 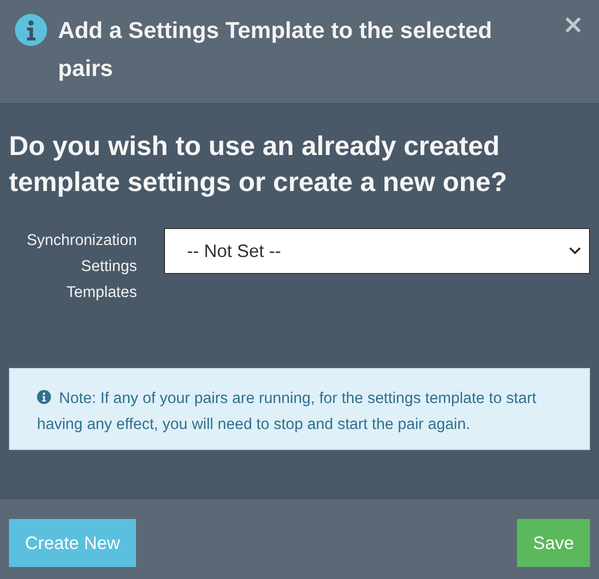 What do you see at coordinates (287, 412) in the screenshot?
I see `note-text: Note: If any of your pairs are running, for the settings template to start having any effect, you will need to stop and start the pair again.` at bounding box center [287, 412].